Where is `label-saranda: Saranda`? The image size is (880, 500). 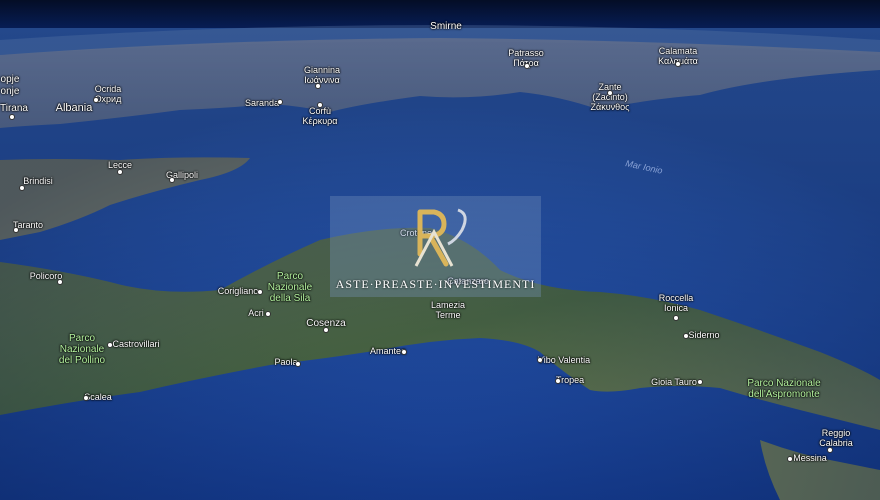
label-saranda: Saranda is located at coordinates (262, 103).